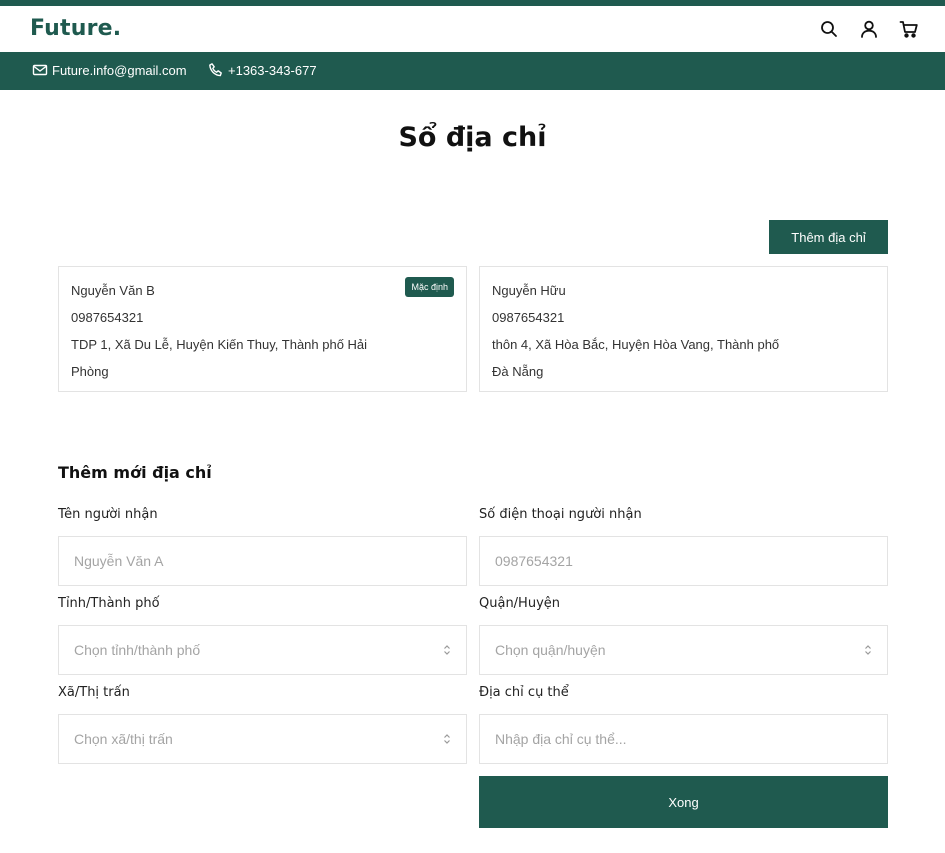 The width and height of the screenshot is (945, 853). I want to click on contact-phone: +1363-343-677, so click(262, 70).